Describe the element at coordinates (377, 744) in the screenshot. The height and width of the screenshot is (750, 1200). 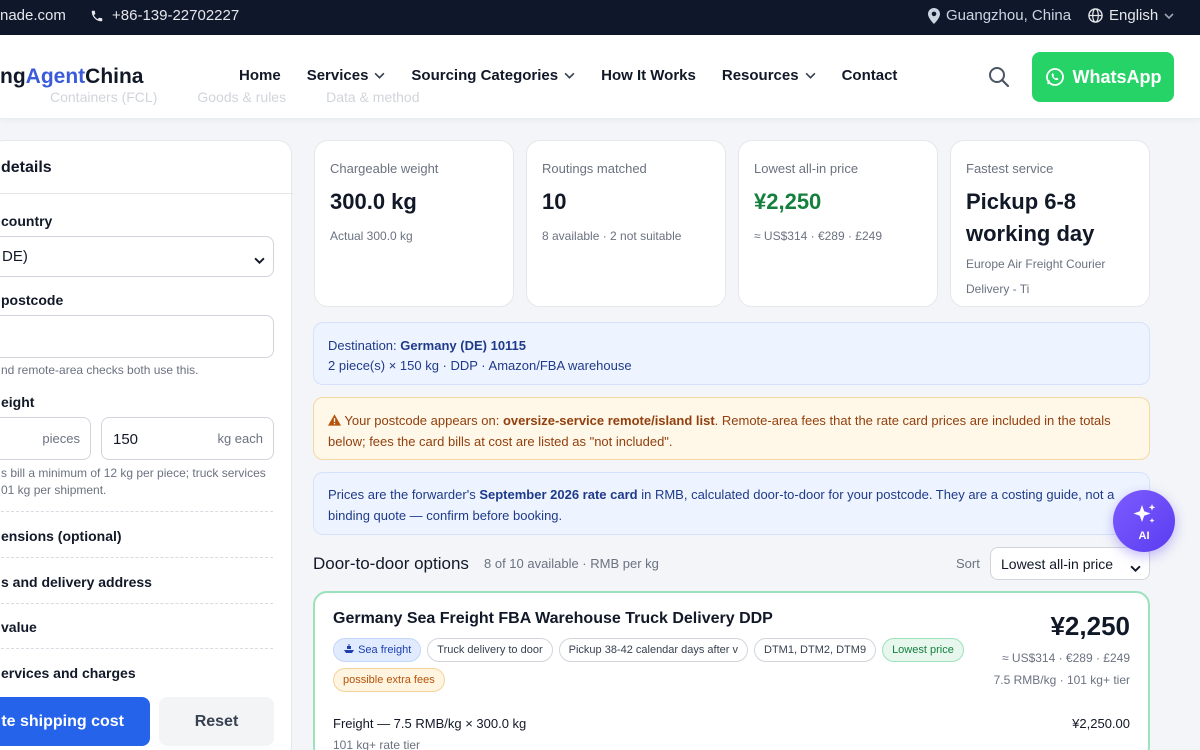
I see `freight-line-sub: 101 kg+ rate tier` at that location.